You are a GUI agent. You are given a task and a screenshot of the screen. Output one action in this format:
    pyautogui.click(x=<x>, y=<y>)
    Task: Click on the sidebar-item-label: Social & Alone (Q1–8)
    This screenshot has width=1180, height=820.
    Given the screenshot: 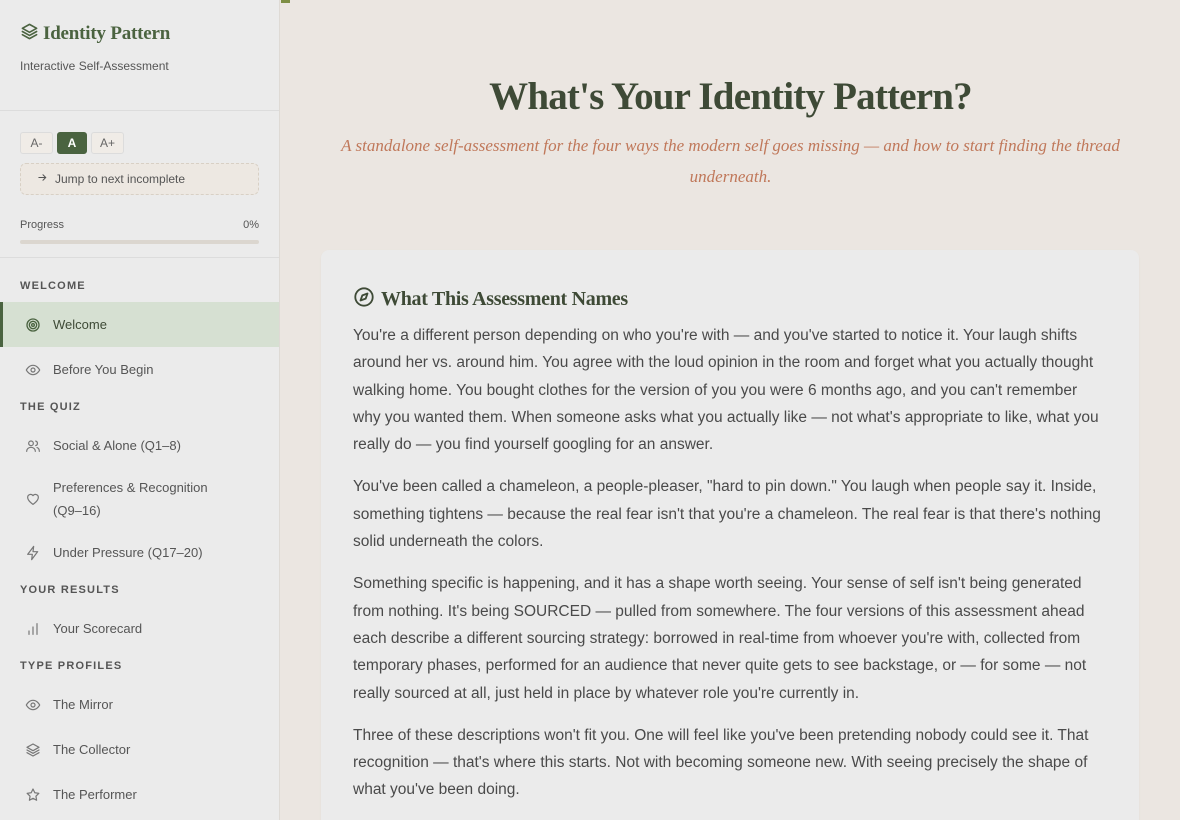 What is the action you would take?
    pyautogui.click(x=117, y=445)
    